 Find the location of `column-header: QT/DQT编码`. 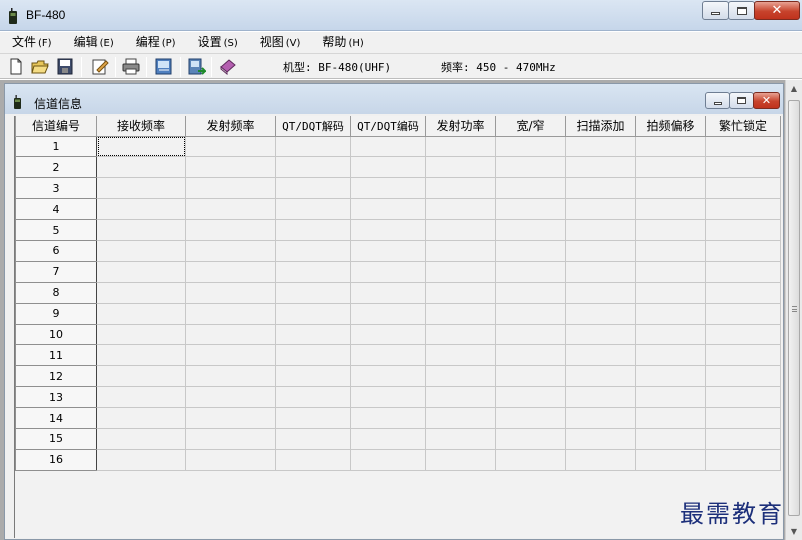

column-header: QT/DQT编码 is located at coordinates (388, 126).